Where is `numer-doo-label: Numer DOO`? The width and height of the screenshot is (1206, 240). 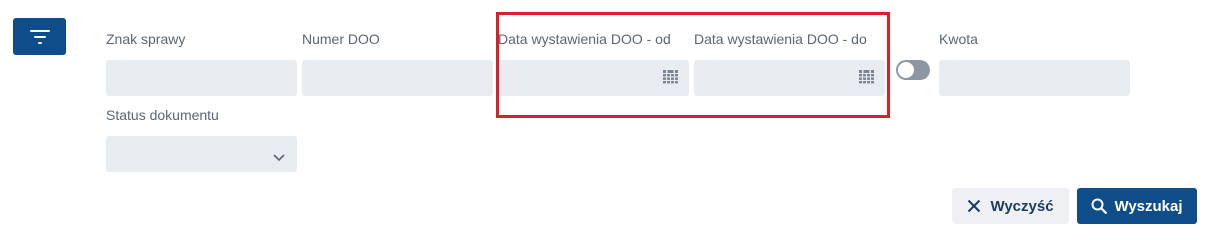 numer-doo-label: Numer DOO is located at coordinates (341, 39).